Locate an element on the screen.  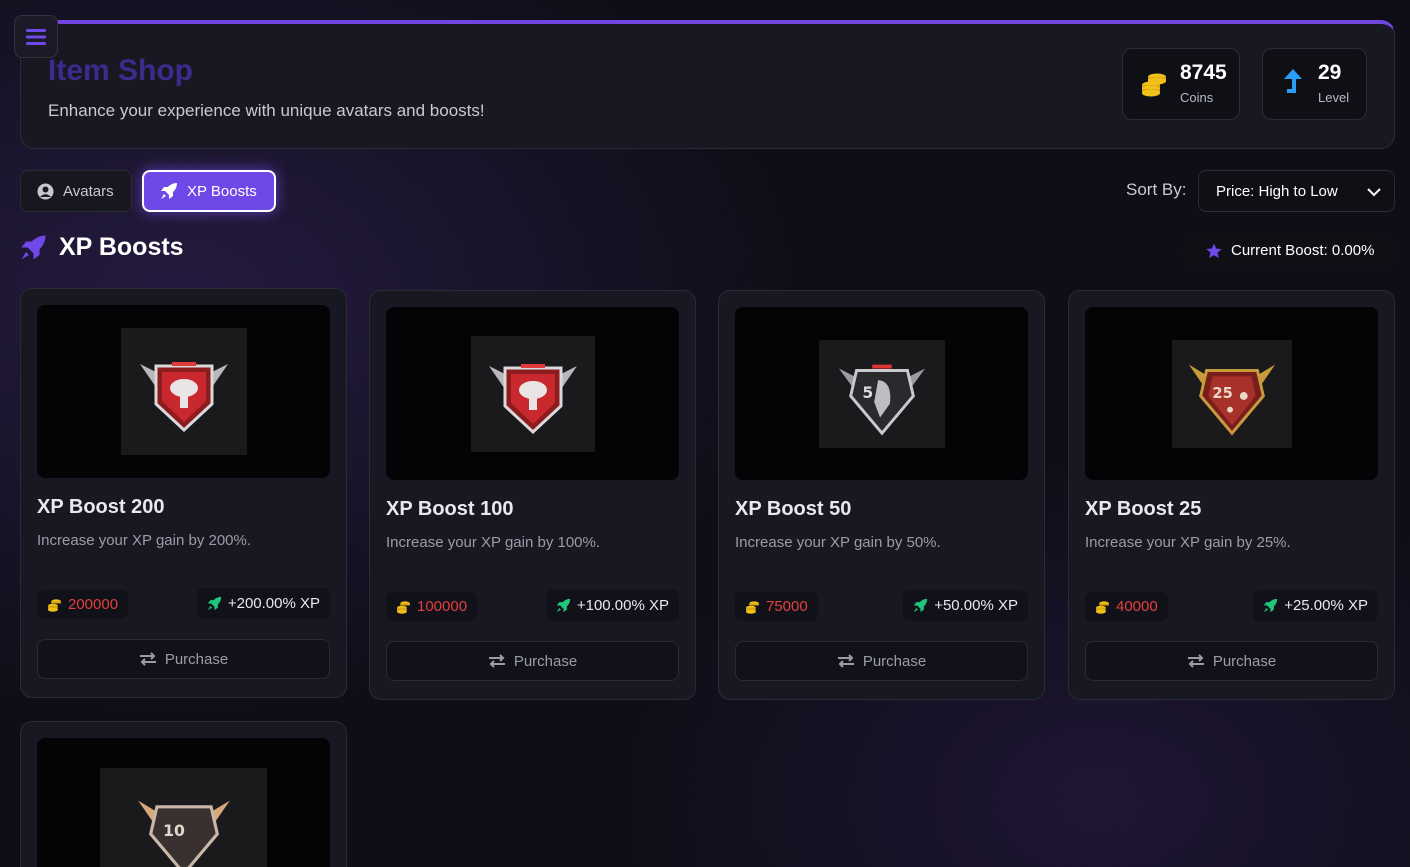
tab-avatars: Avatars is located at coordinates (76, 191).